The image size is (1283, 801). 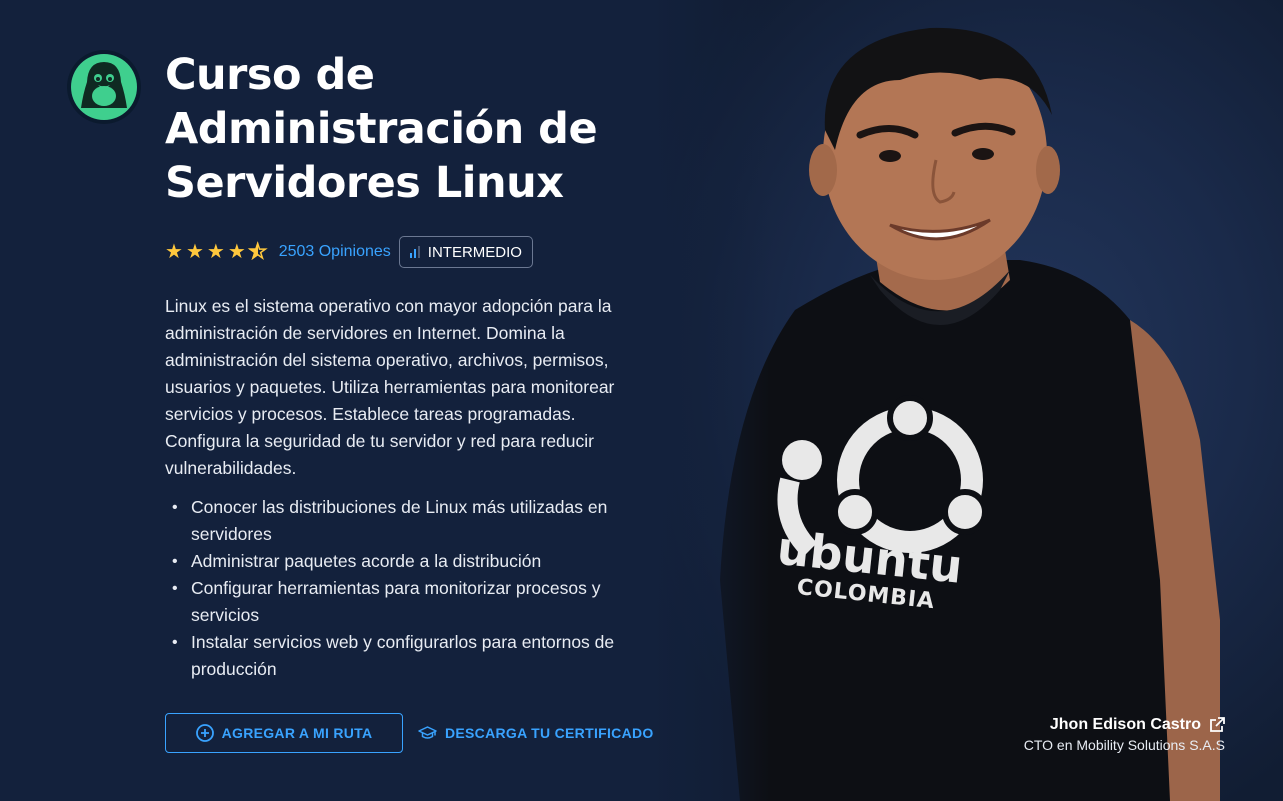 What do you see at coordinates (297, 733) in the screenshot?
I see `add-to-route-label: AGREGAR A MI RUTA` at bounding box center [297, 733].